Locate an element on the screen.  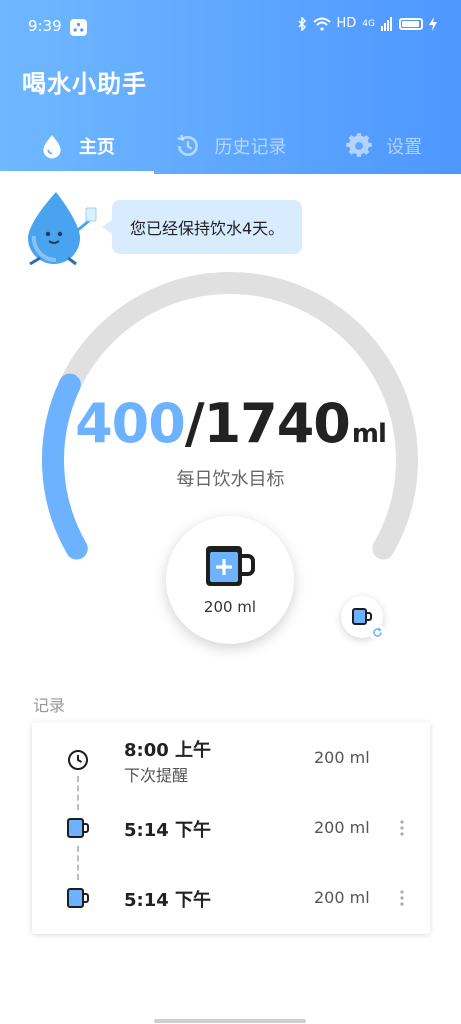
intake-current: 400 is located at coordinates (130, 423).